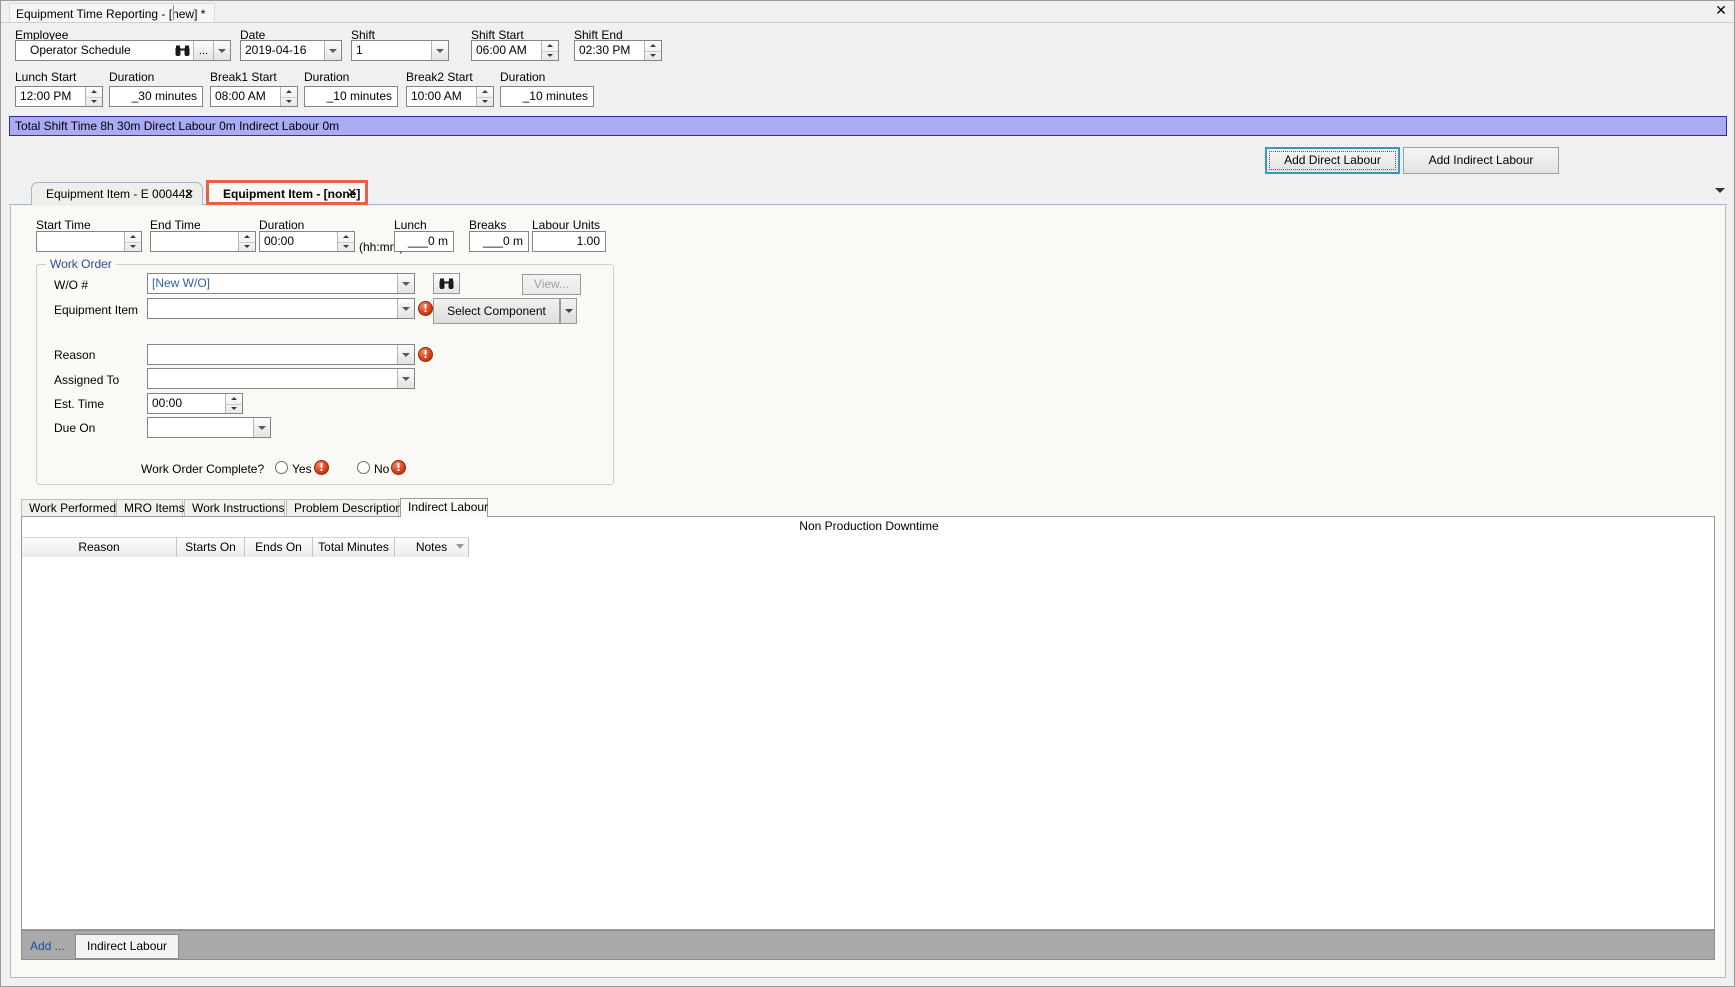  What do you see at coordinates (405, 283) in the screenshot?
I see `wo-number-dropdown-arrow` at bounding box center [405, 283].